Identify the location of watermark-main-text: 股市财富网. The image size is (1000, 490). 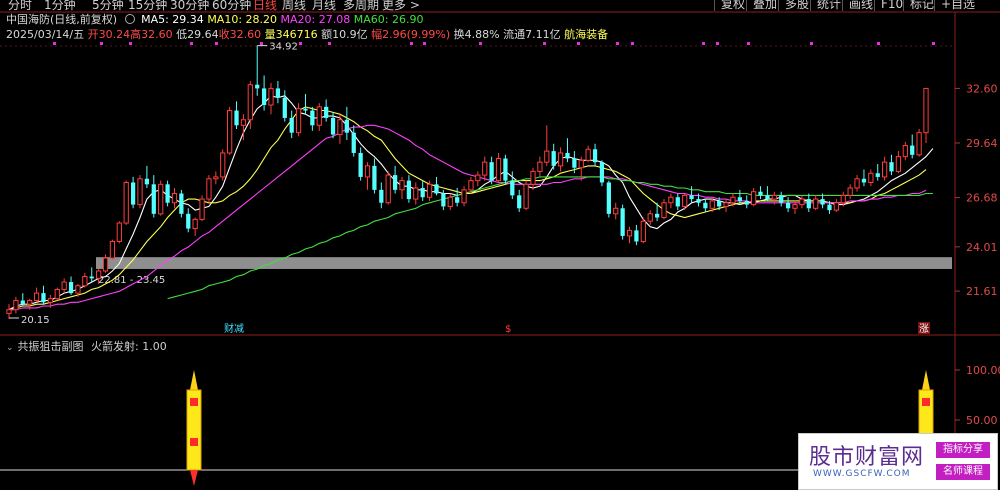
(867, 457).